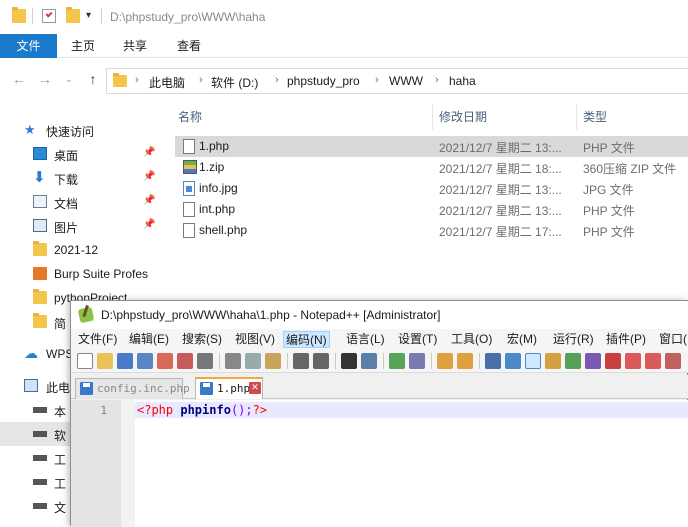 The height and width of the screenshot is (527, 688). What do you see at coordinates (80, 202) in the screenshot?
I see `nav-documents: 文档 📌` at bounding box center [80, 202].